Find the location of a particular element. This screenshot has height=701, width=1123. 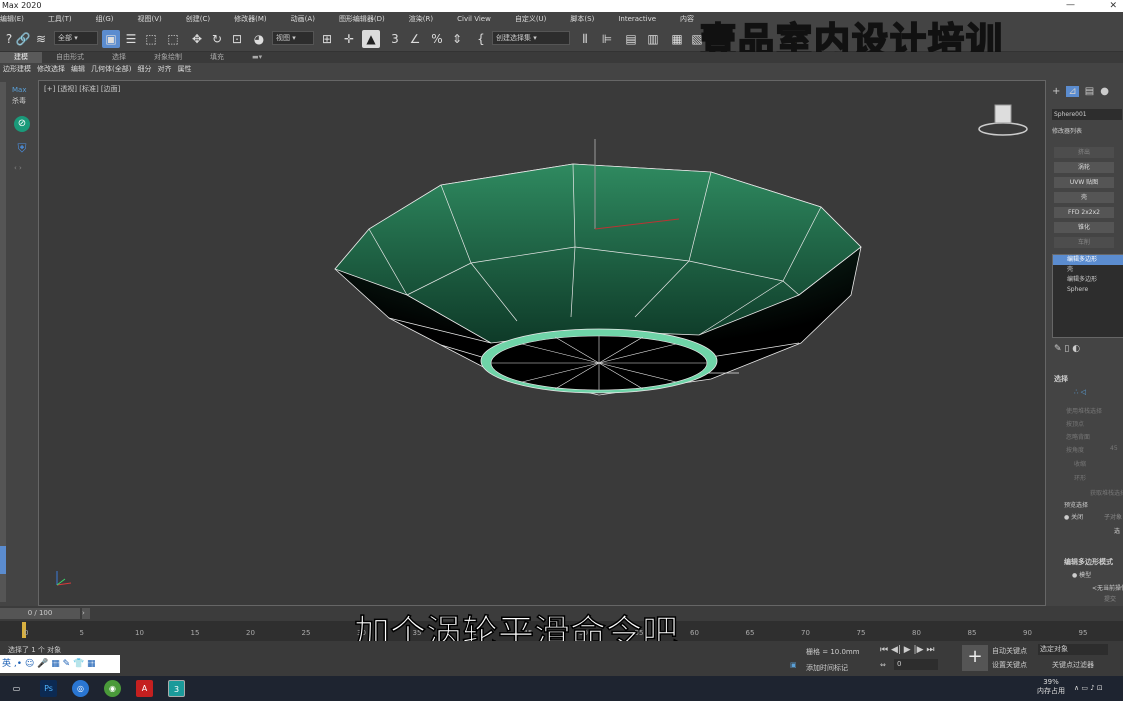

auto-key-button: 自动关键点 is located at coordinates (1009, 651).